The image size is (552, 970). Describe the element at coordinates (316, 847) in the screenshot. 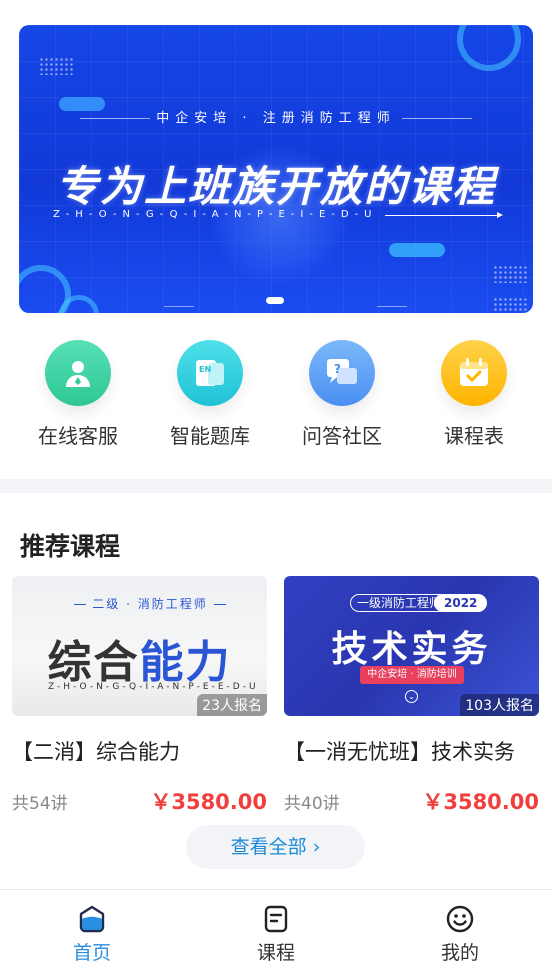

I see `chevron-right-icon: ›` at that location.